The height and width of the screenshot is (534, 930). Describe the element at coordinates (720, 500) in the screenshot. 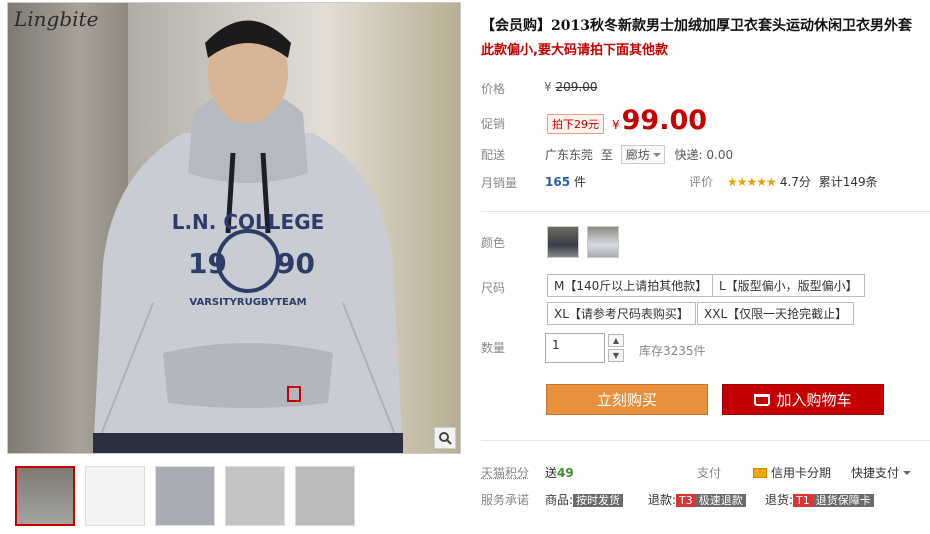

I see `fast-refund-badge: 极速退款` at that location.